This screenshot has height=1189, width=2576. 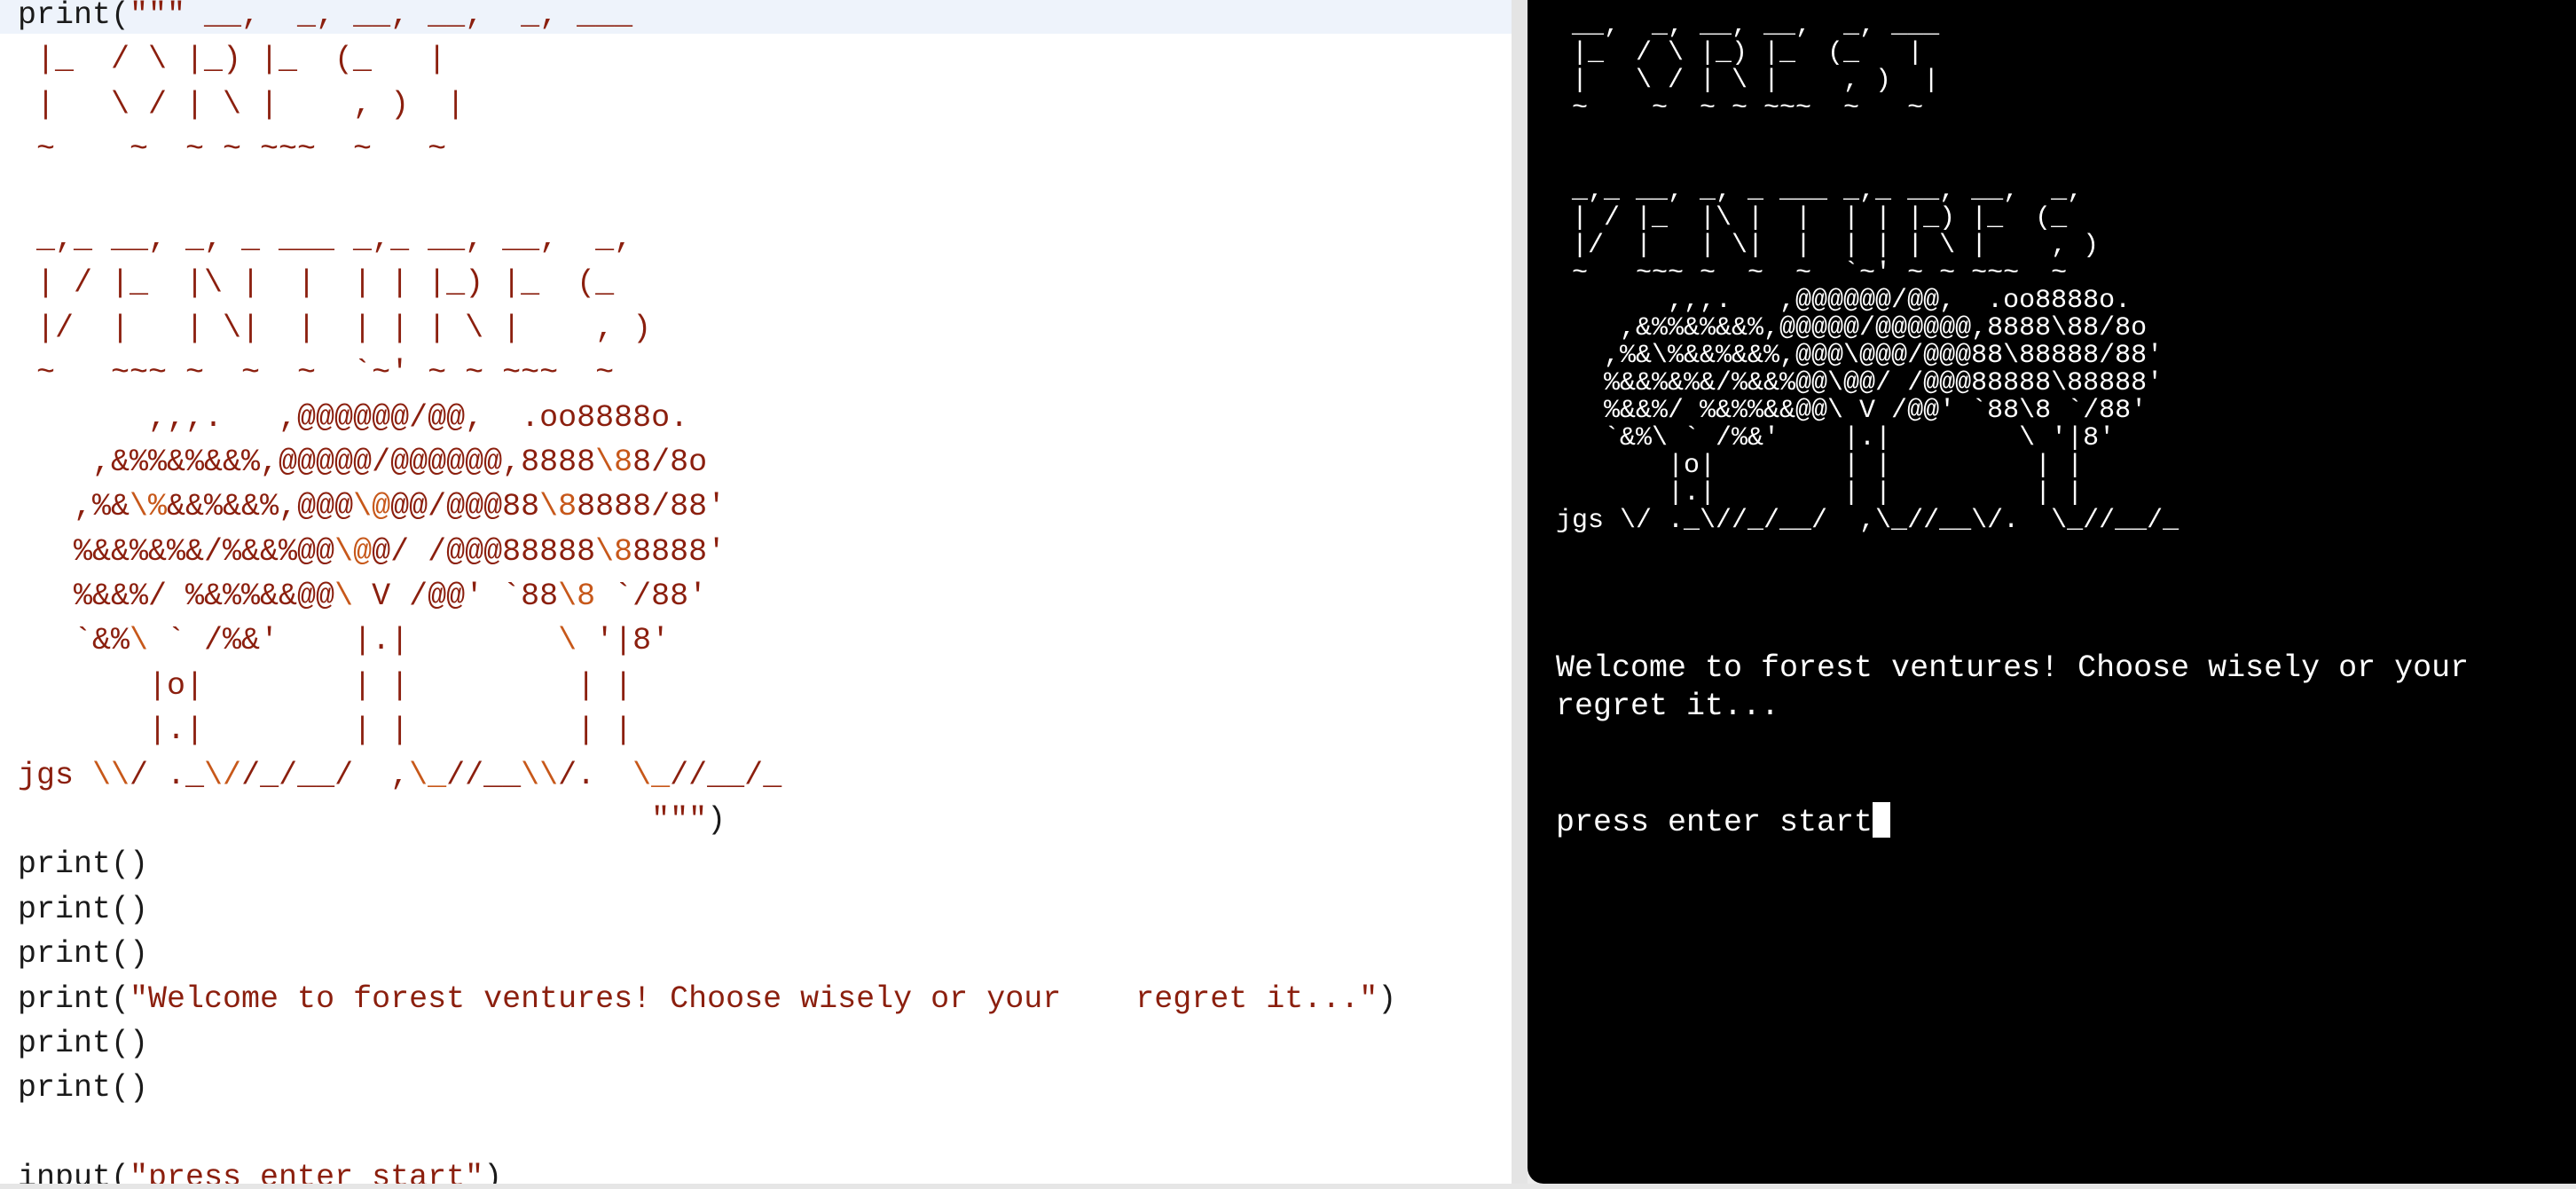 What do you see at coordinates (242, 104) in the screenshot?
I see `string-literal-token: | \ / | \ | , ) |` at bounding box center [242, 104].